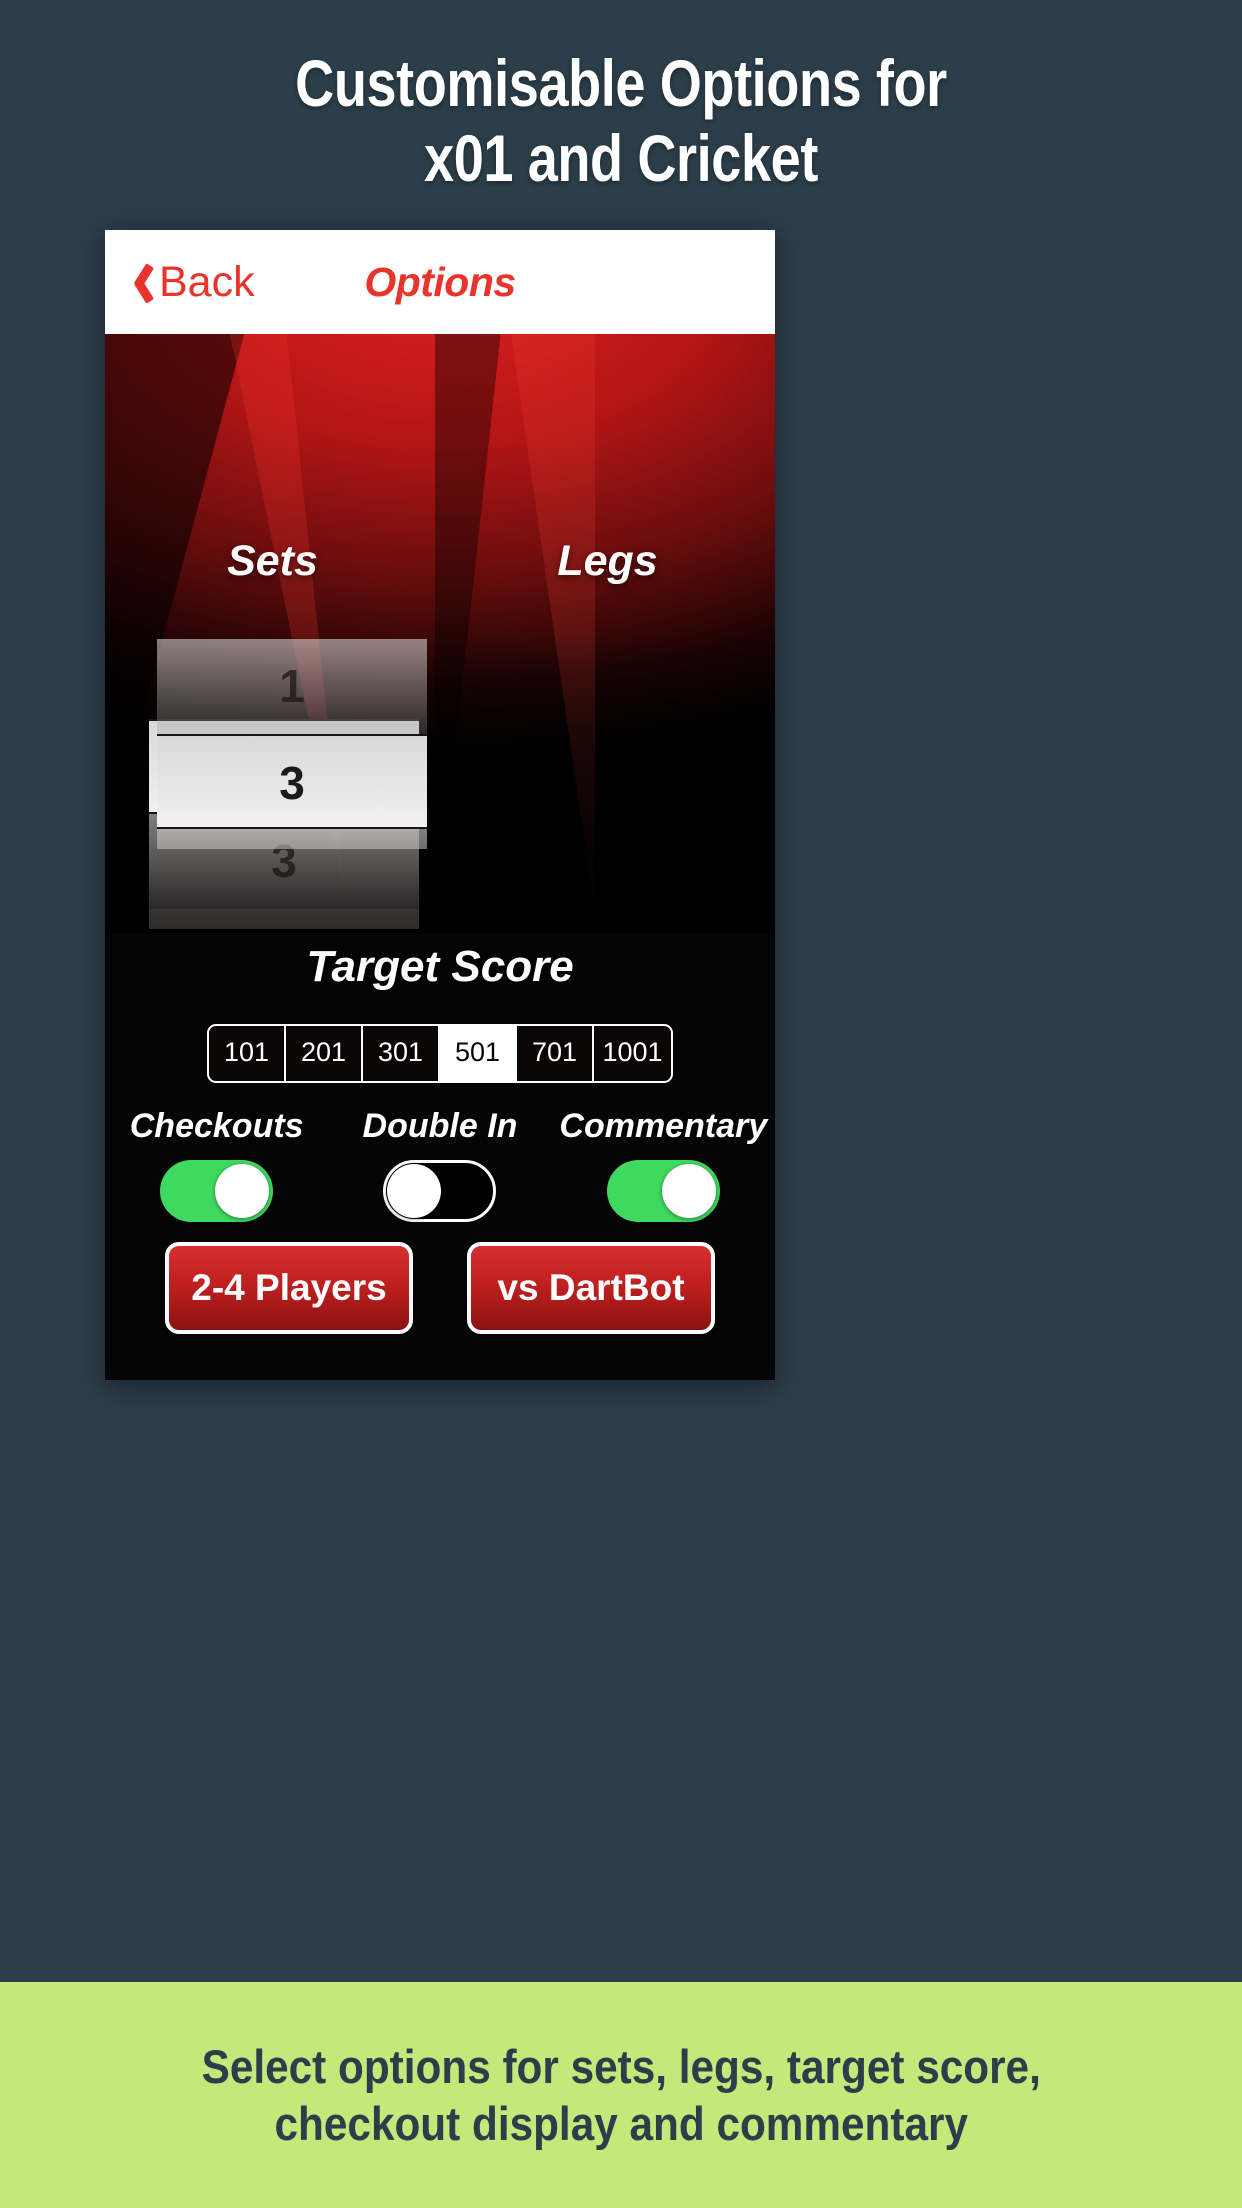  What do you see at coordinates (242, 1191) in the screenshot?
I see `checkouts-toggle-knob` at bounding box center [242, 1191].